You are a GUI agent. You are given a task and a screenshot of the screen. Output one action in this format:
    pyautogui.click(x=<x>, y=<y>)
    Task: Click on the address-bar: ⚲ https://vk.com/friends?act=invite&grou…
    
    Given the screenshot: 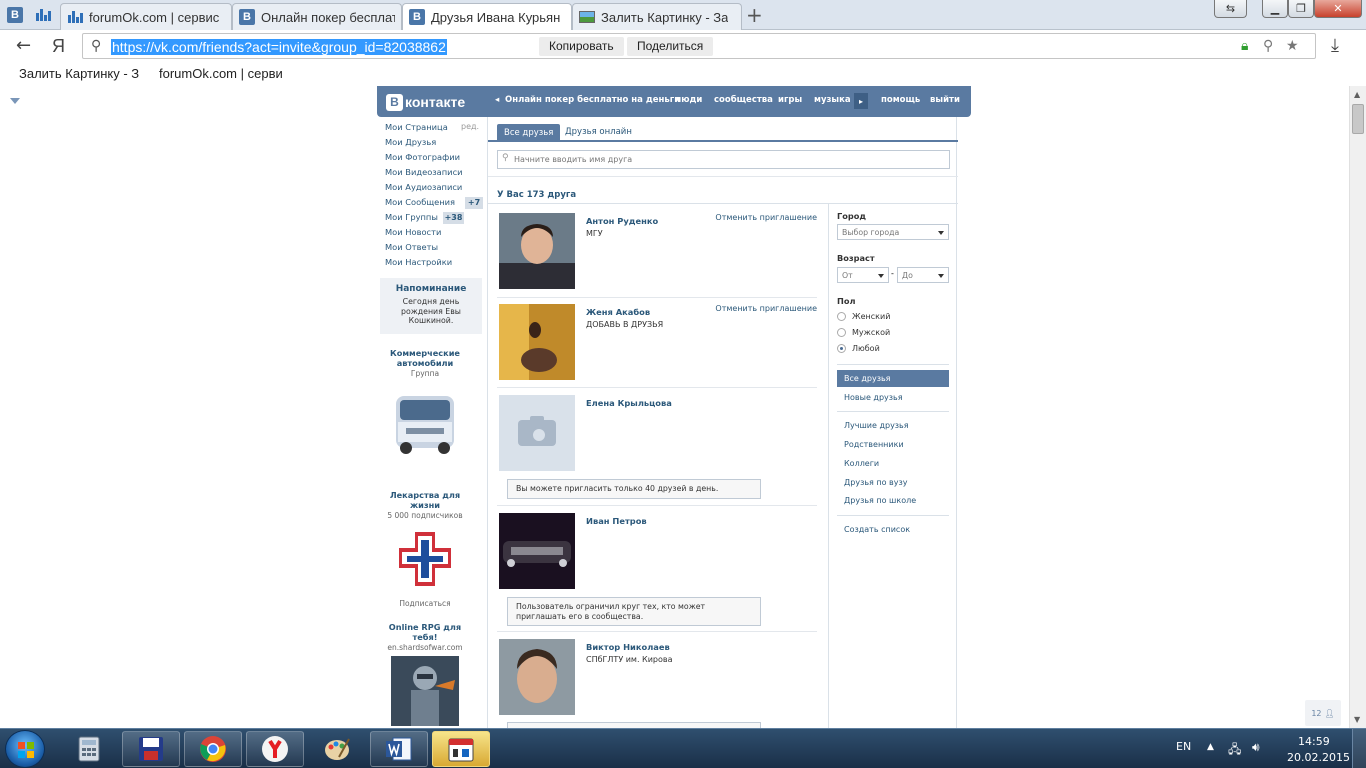 What is the action you would take?
    pyautogui.click(x=699, y=46)
    